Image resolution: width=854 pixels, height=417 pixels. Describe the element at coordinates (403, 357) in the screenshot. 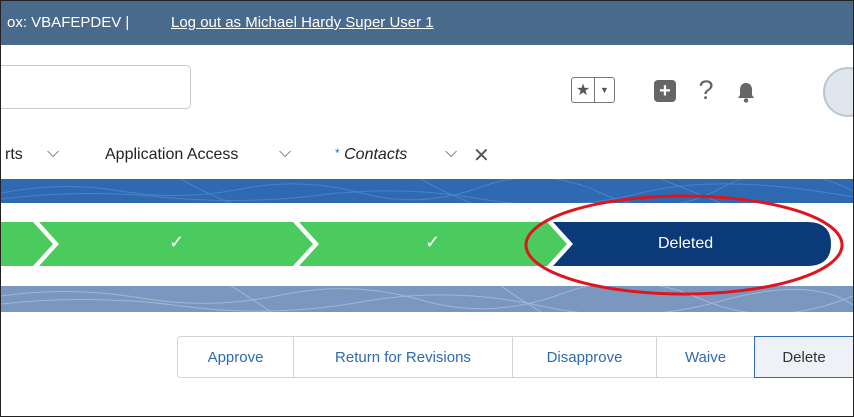

I see `return-for-revisions-button: Return for Revisions` at that location.